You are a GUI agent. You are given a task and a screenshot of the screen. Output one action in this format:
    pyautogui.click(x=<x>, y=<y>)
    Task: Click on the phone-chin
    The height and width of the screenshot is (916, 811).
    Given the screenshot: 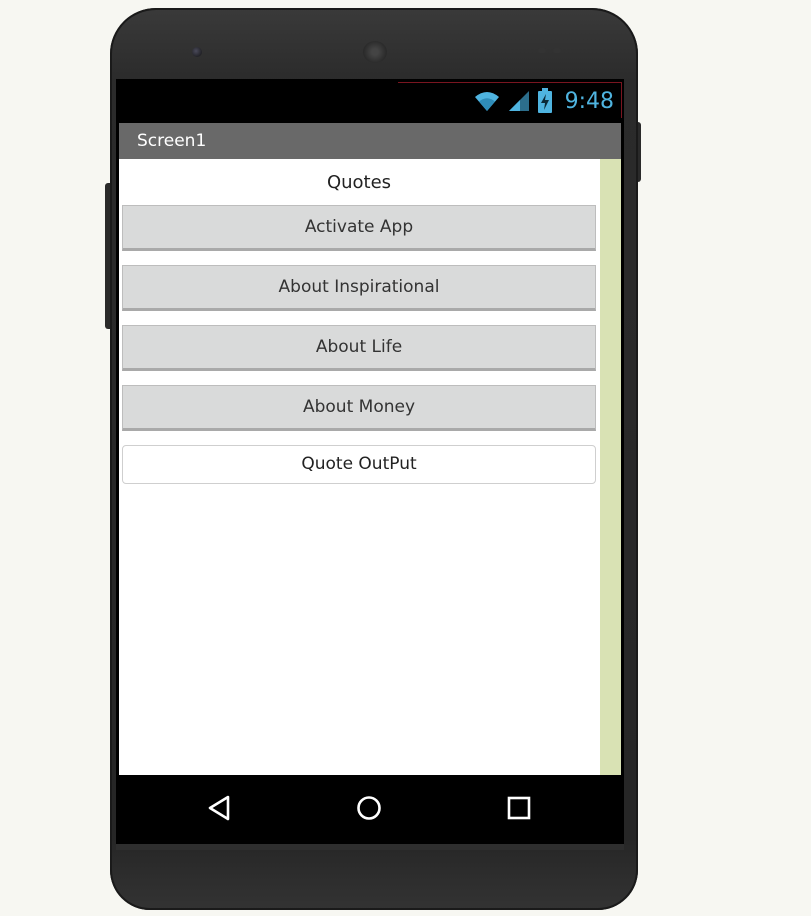 What is the action you would take?
    pyautogui.click(x=370, y=847)
    